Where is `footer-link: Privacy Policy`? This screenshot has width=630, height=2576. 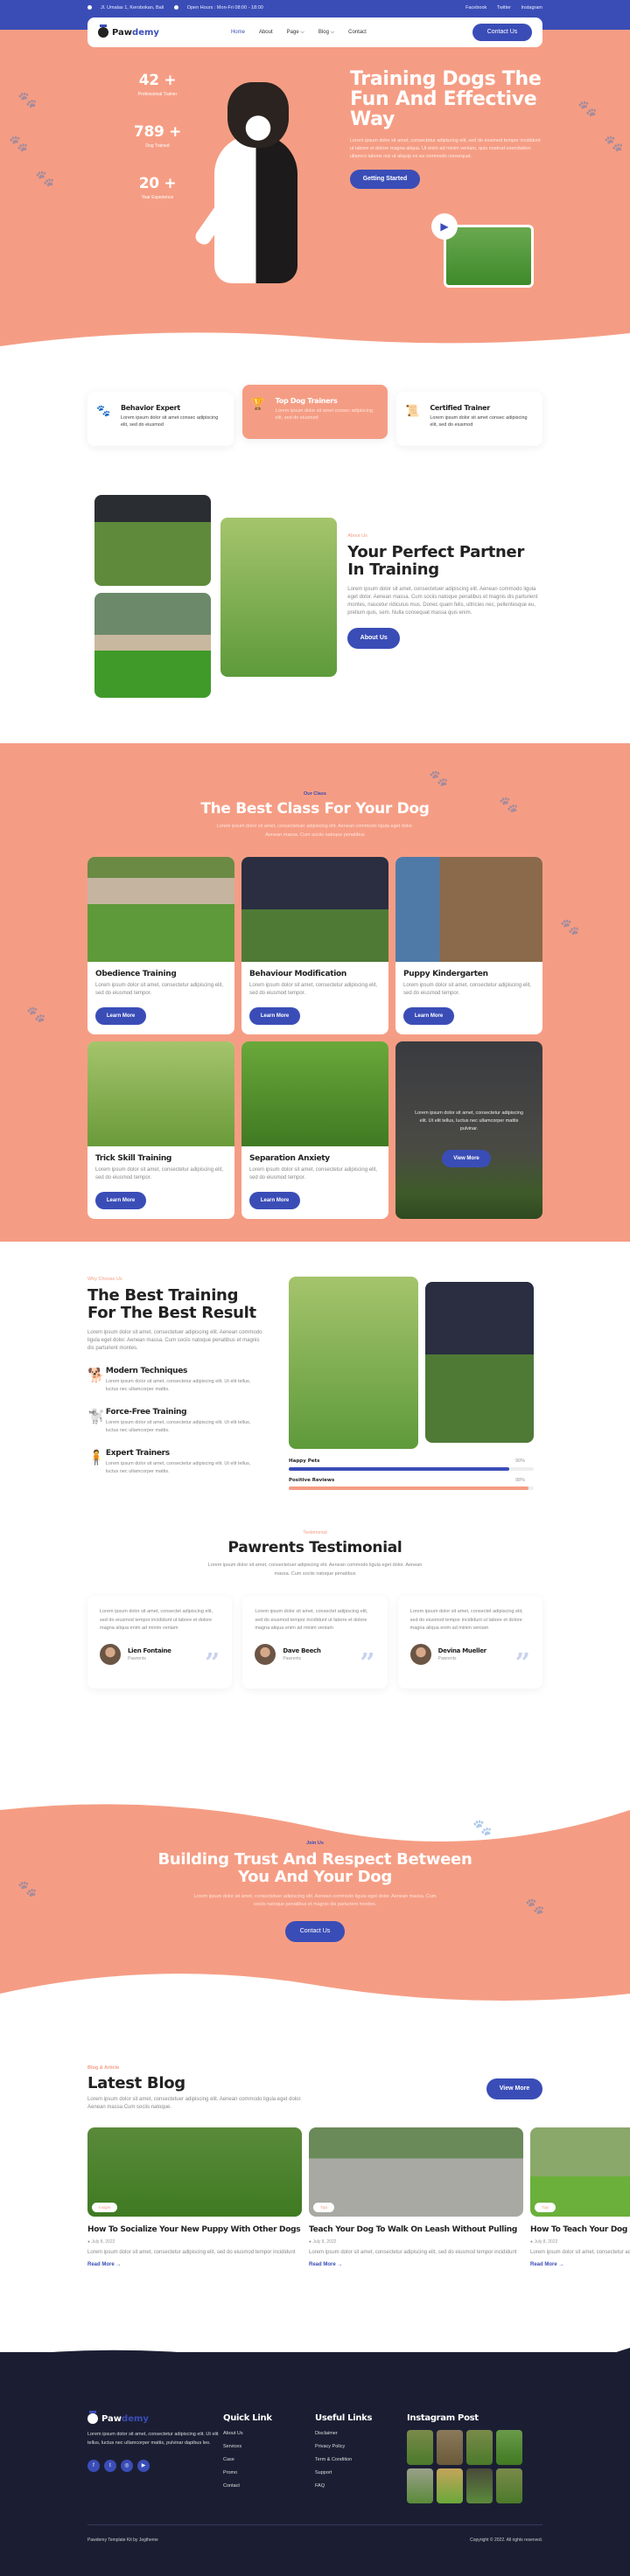 footer-link: Privacy Policy is located at coordinates (361, 2446).